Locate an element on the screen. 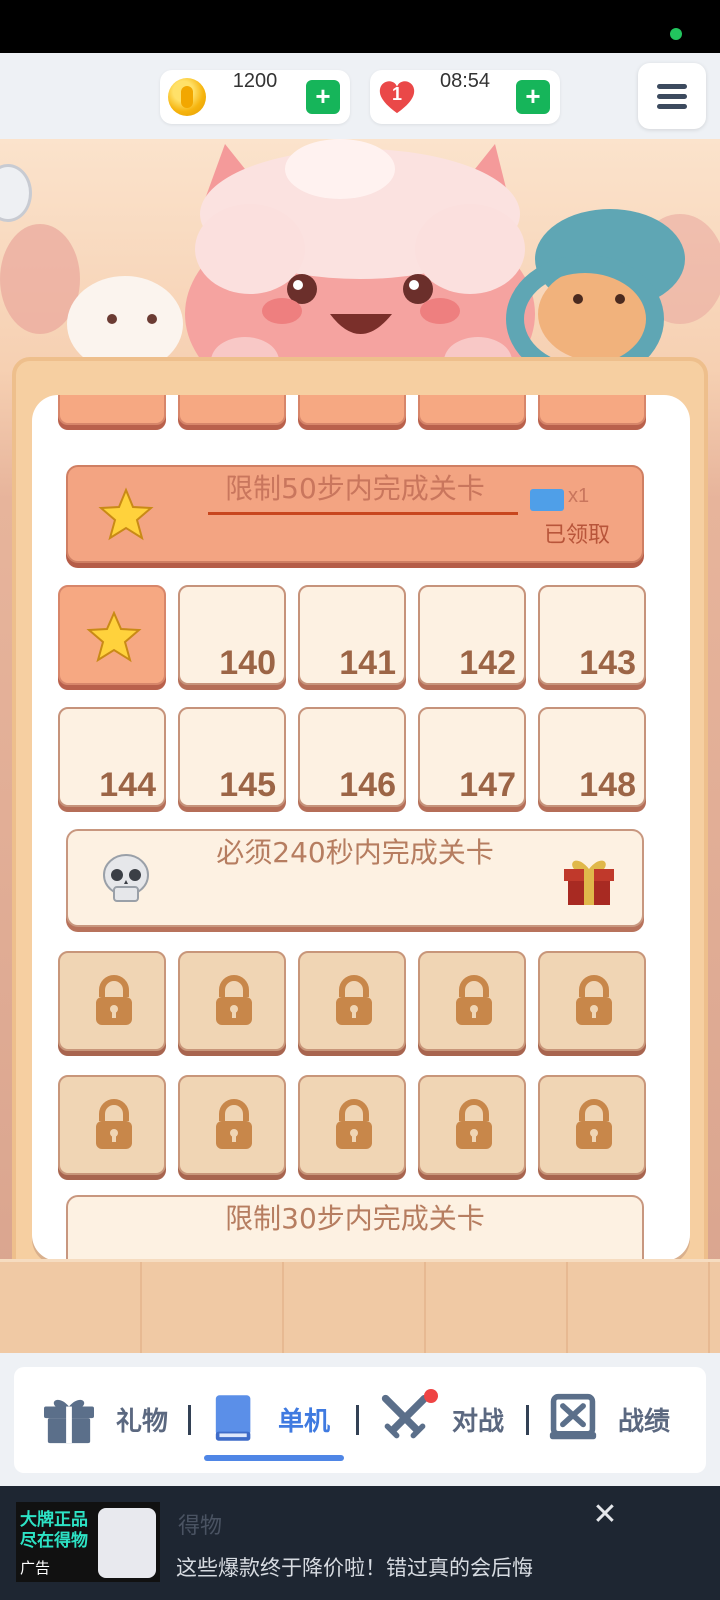  ad-product-image is located at coordinates (127, 1543).